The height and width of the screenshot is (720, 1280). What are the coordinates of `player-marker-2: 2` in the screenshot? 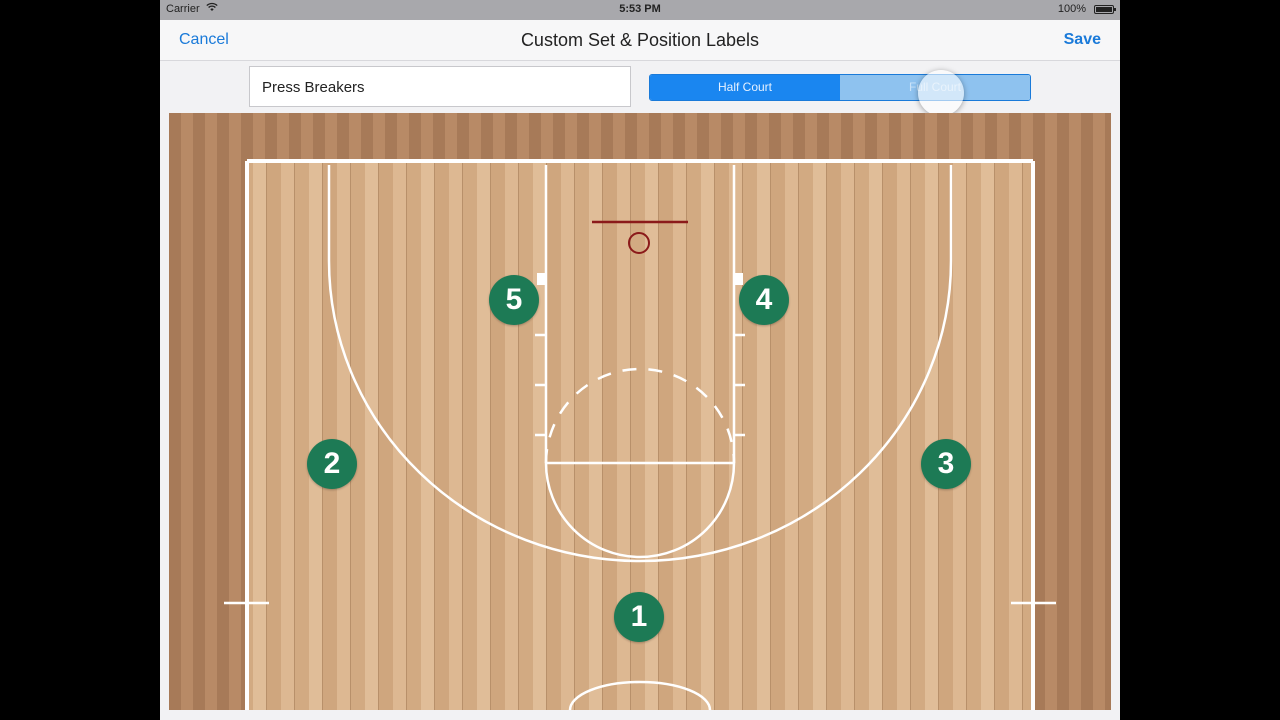 It's located at (332, 464).